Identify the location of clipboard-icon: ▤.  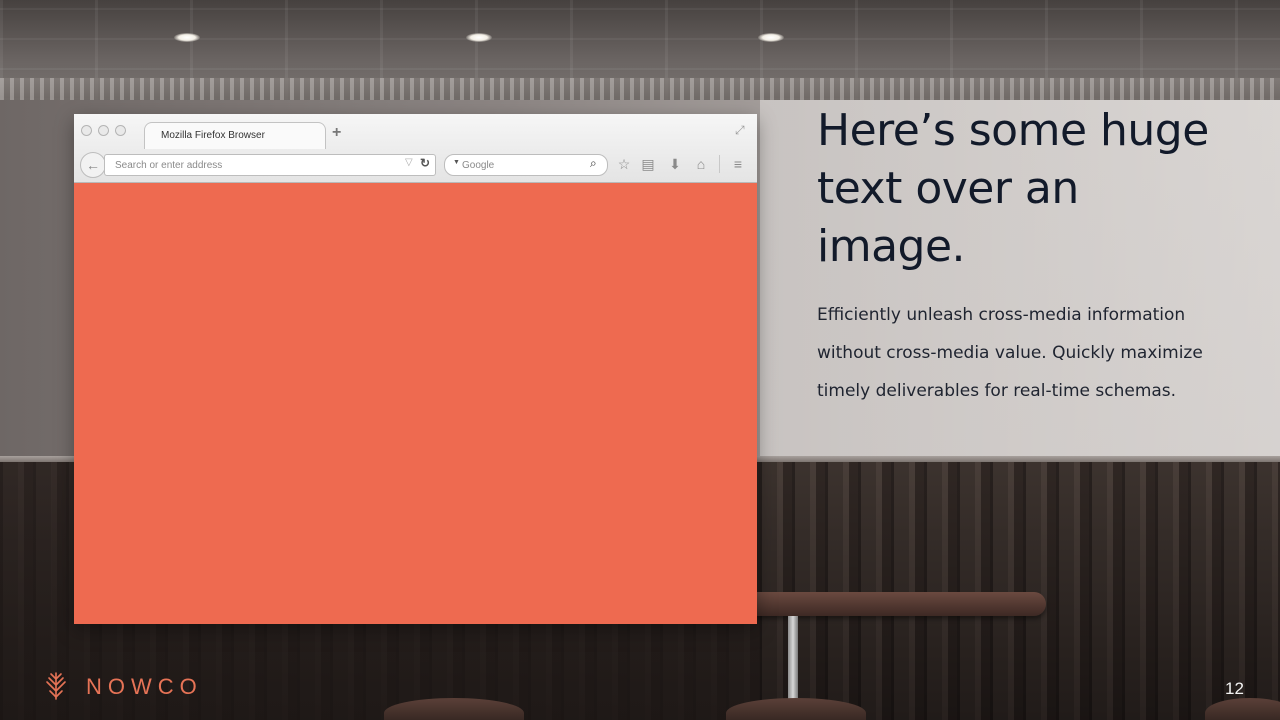
(648, 164).